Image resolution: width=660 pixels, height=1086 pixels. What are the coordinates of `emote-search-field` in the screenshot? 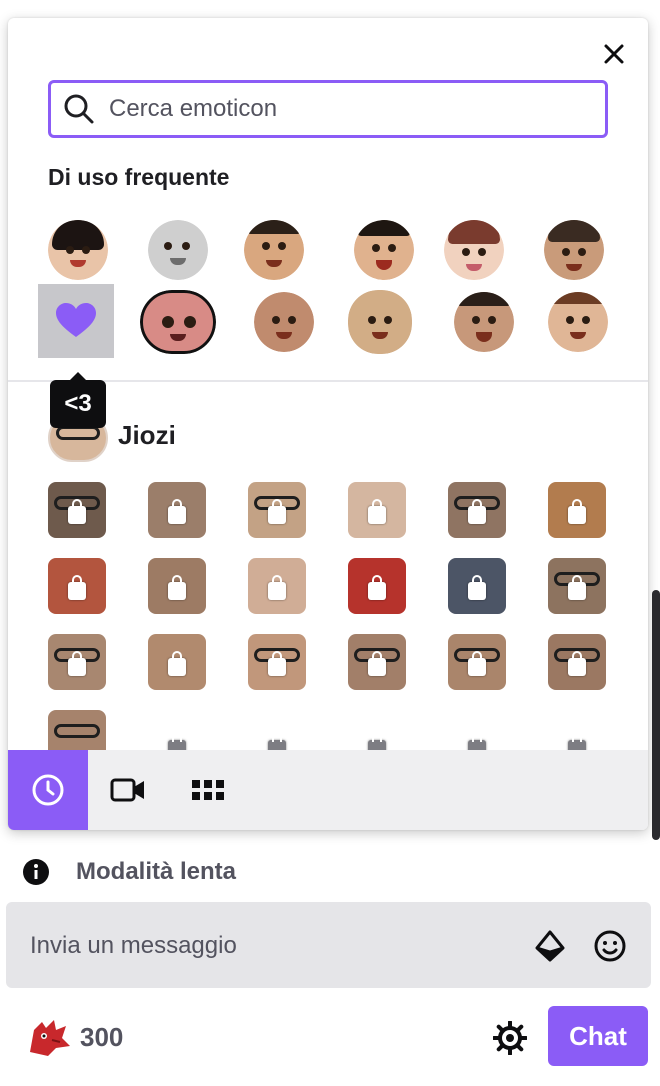 It's located at (328, 109).